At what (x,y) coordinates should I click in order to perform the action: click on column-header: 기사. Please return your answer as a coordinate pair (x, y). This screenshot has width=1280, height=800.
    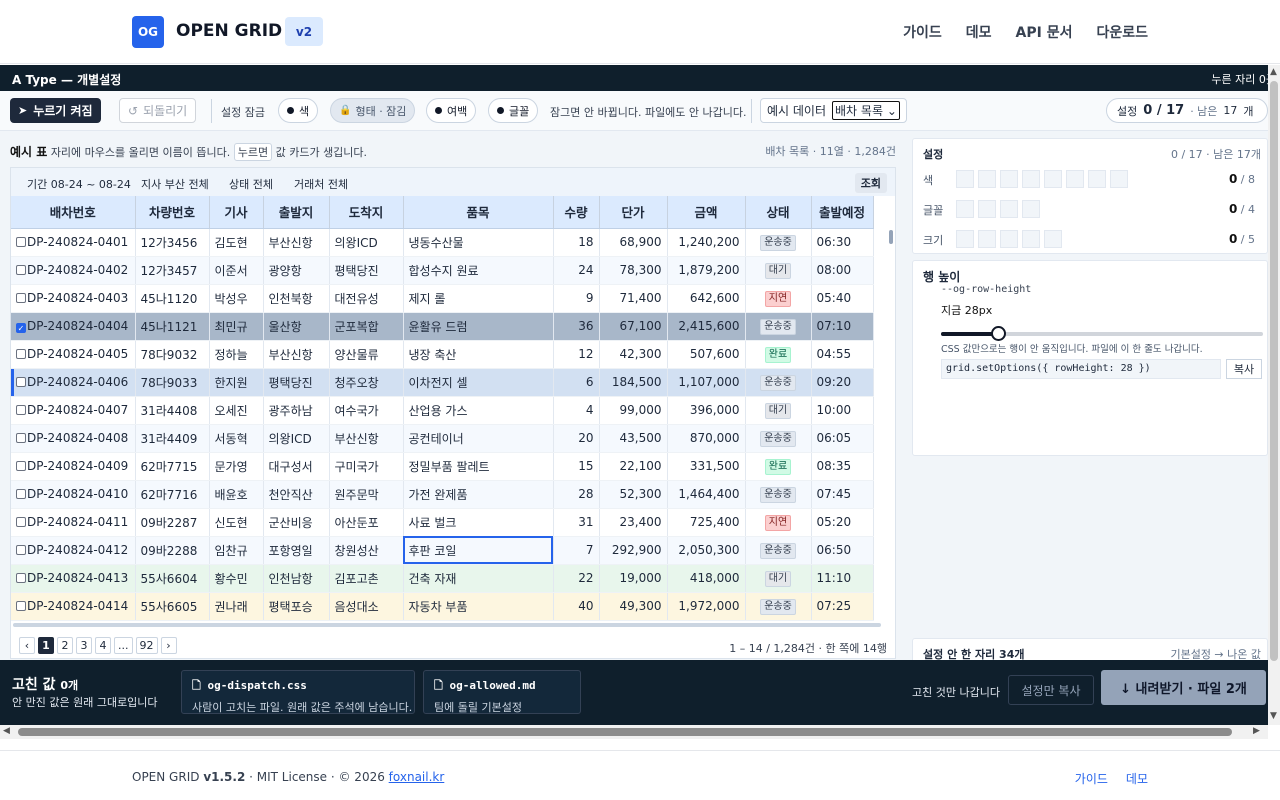
    Looking at the image, I should click on (236, 212).